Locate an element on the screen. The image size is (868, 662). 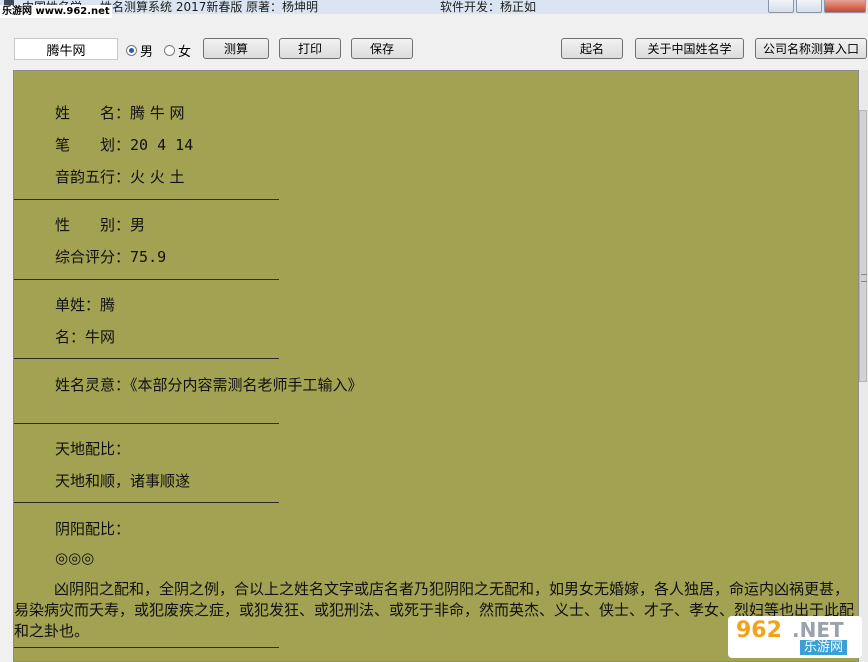
company-entry-button: 公司名称测算入口 is located at coordinates (811, 48).